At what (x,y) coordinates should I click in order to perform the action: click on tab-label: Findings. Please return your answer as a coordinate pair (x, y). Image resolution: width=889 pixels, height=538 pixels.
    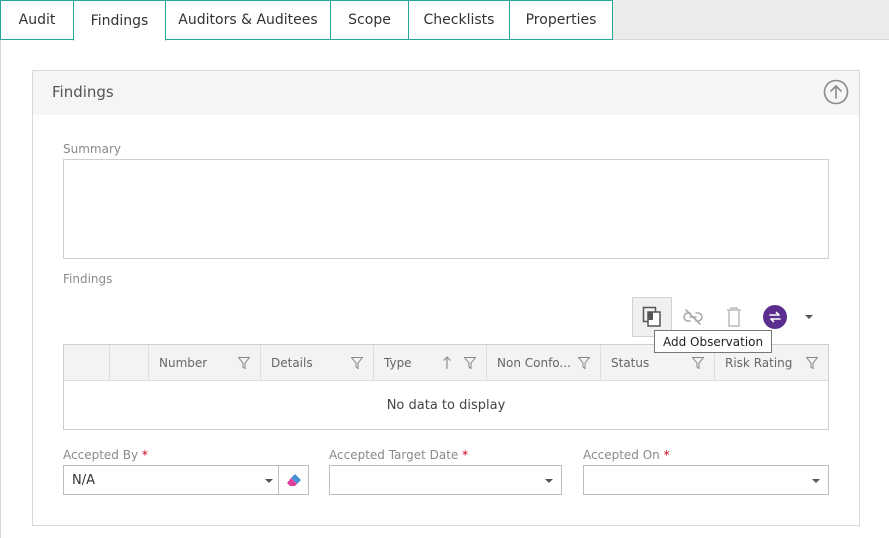
    Looking at the image, I should click on (119, 20).